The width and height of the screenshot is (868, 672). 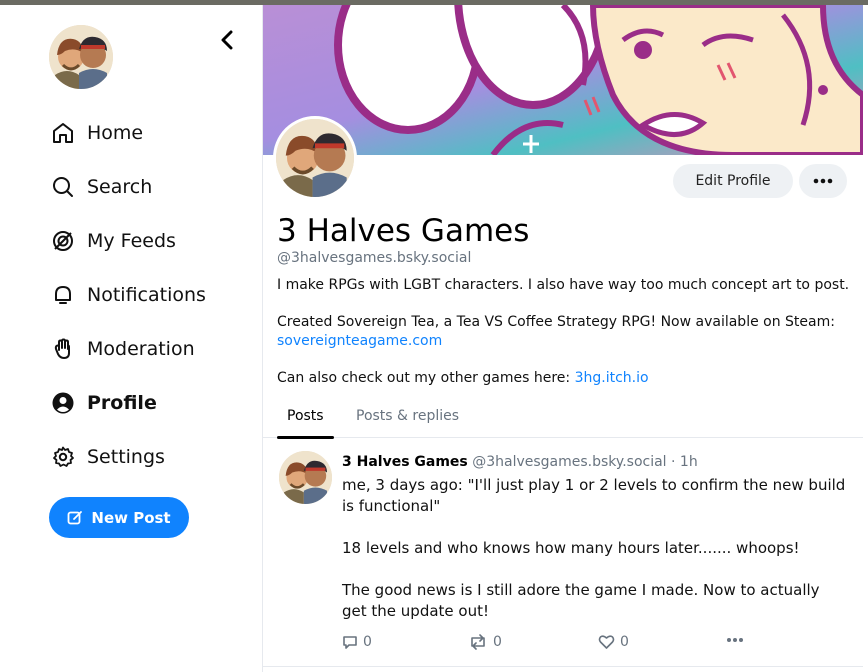 What do you see at coordinates (75, 518) in the screenshot?
I see `compose-icon` at bounding box center [75, 518].